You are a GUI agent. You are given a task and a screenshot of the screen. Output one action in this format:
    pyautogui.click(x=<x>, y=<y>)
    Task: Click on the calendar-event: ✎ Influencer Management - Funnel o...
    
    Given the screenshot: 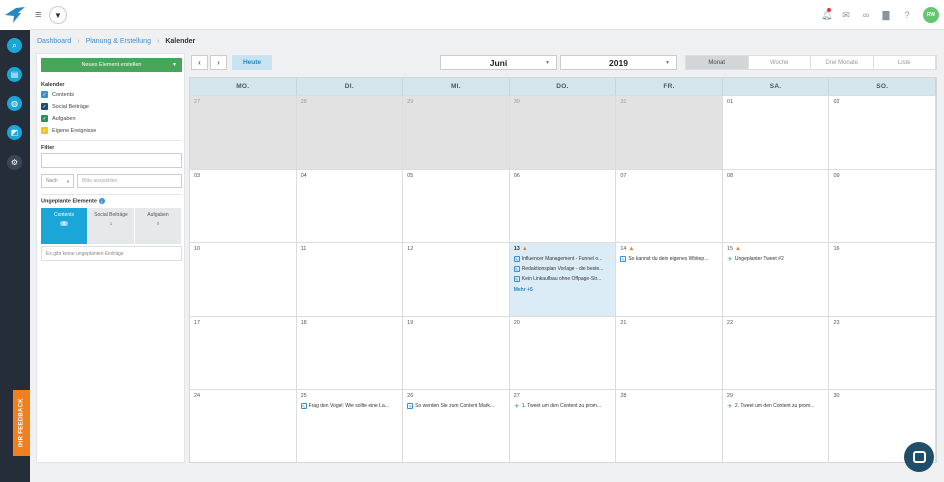 What is the action you would take?
    pyautogui.click(x=562, y=259)
    